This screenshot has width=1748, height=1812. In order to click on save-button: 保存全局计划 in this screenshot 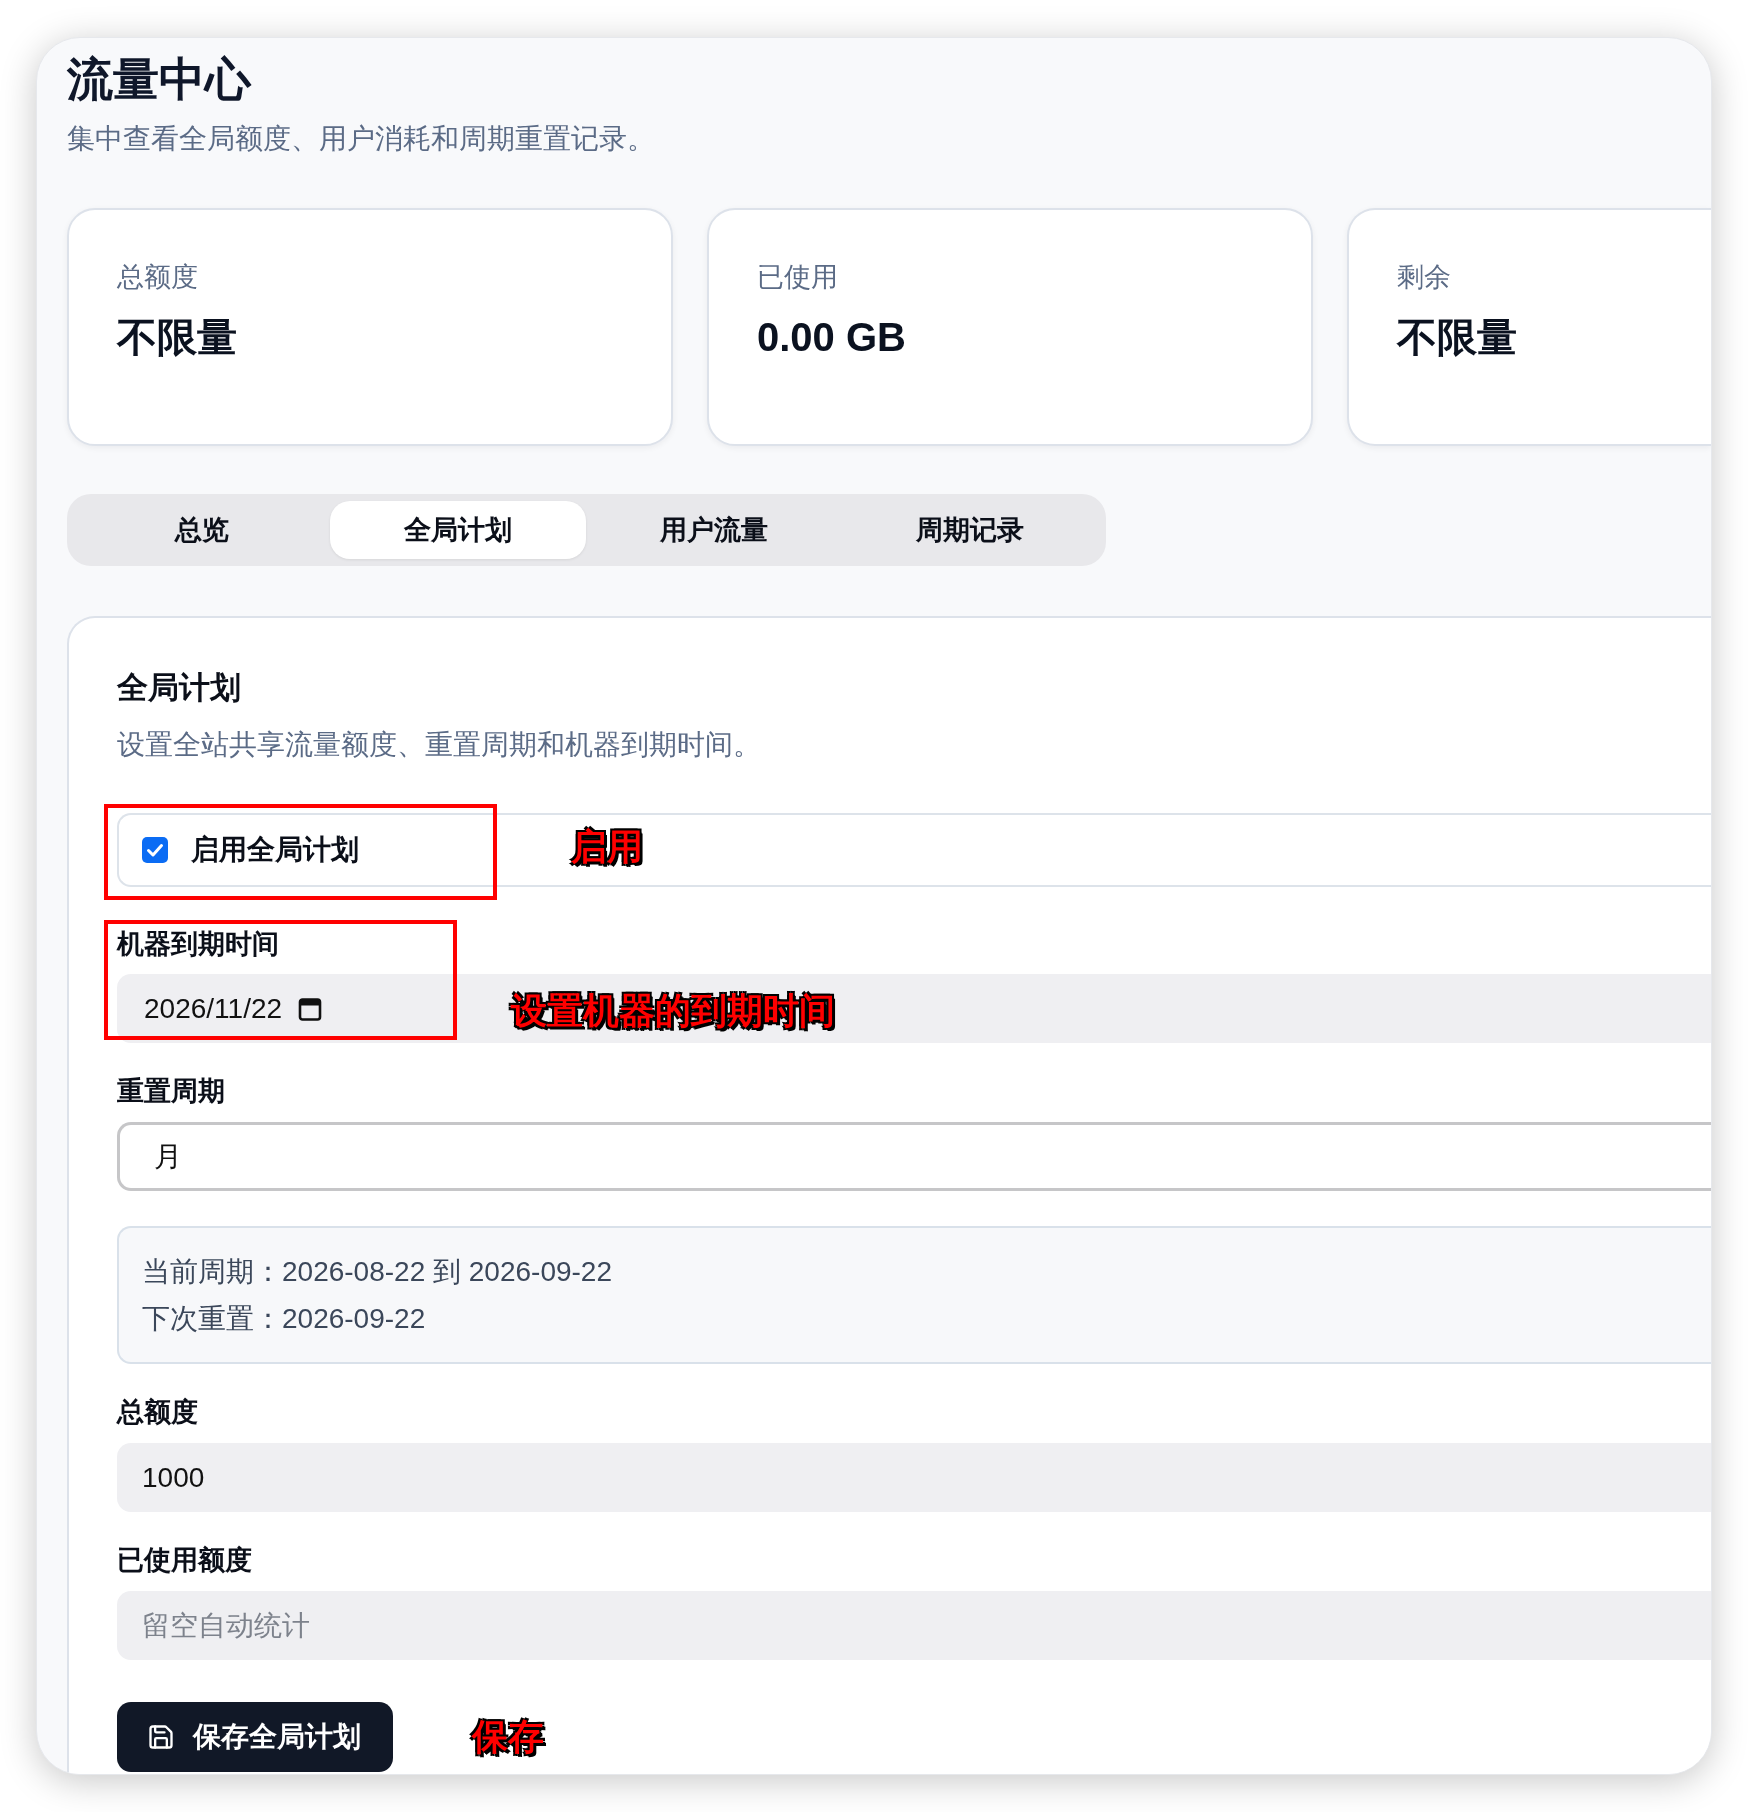, I will do `click(255, 1737)`.